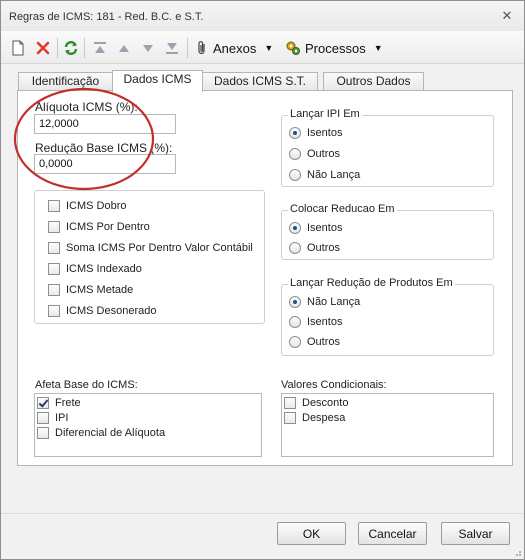 Image resolution: width=525 pixels, height=560 pixels. Describe the element at coordinates (150, 248) in the screenshot. I see `soma-icms-checkbox: Soma ICMS Por Dentro Valor Contábil` at that location.